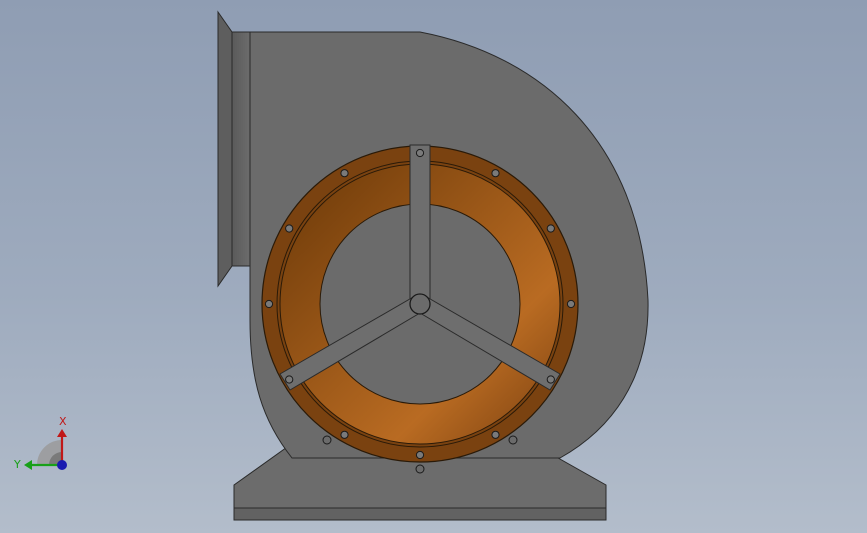  Describe the element at coordinates (17, 464) in the screenshot. I see `y-axis-label: Y` at that location.